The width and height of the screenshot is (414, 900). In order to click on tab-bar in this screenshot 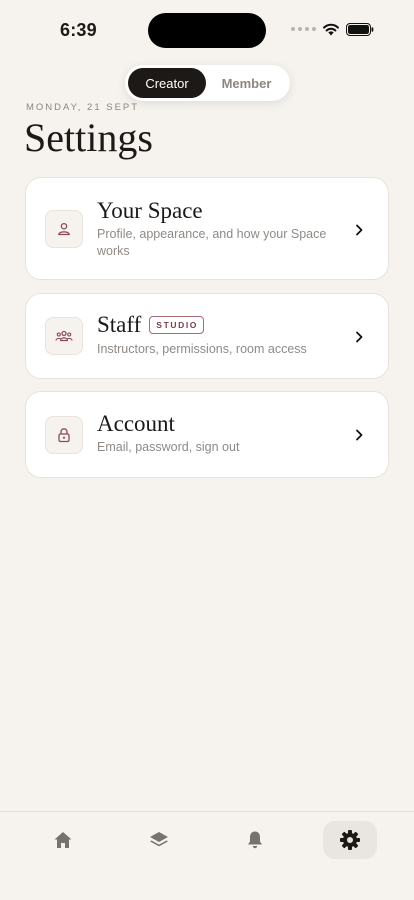, I will do `click(207, 855)`.